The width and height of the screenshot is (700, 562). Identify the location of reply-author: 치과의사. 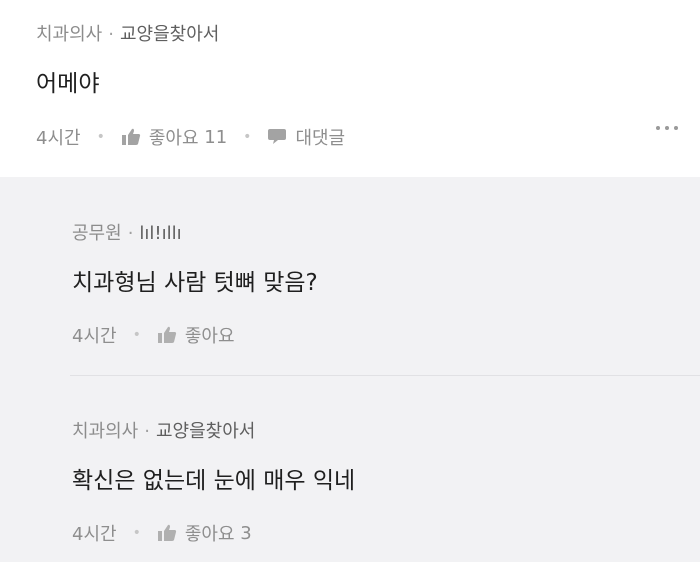
(105, 431).